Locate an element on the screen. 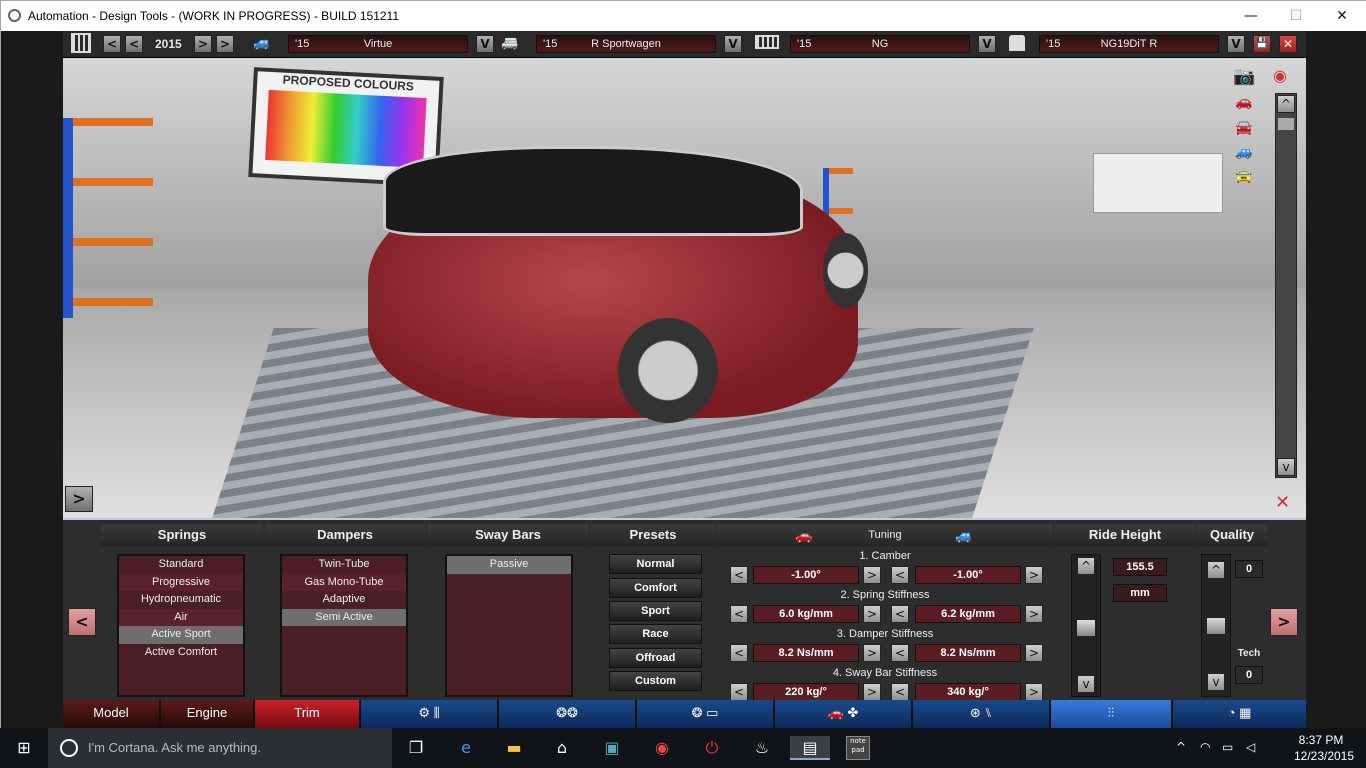 The width and height of the screenshot is (1366, 768). quality-thumb is located at coordinates (1216, 626).